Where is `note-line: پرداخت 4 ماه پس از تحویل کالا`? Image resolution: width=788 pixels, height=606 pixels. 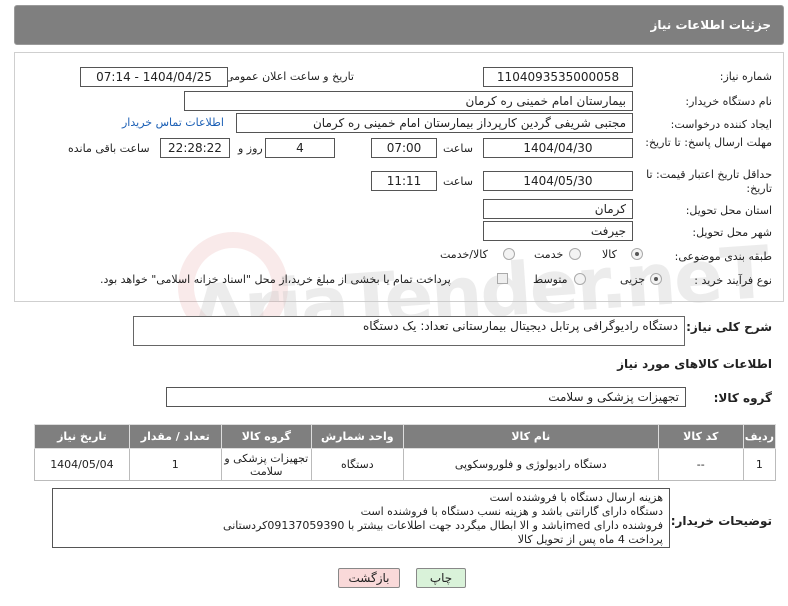 note-line: پرداخت 4 ماه پس از تحویل کالا is located at coordinates (590, 539).